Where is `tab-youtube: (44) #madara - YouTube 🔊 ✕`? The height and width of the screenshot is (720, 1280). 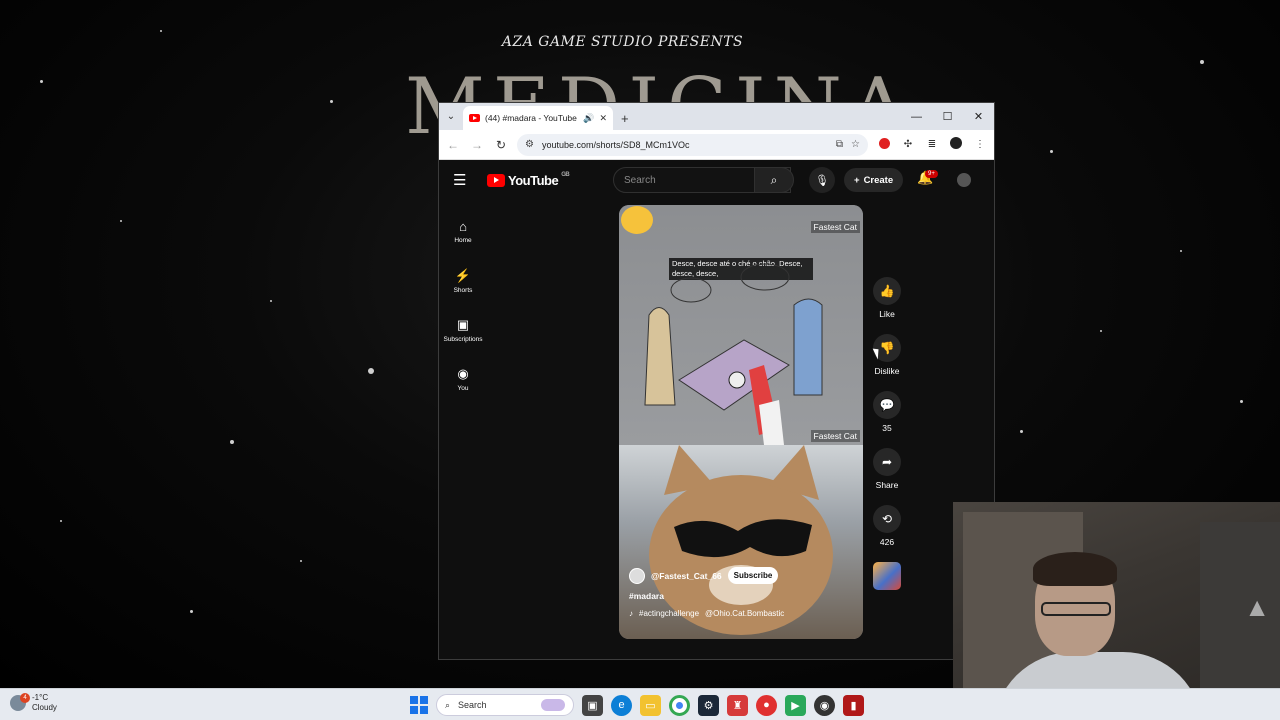
tab-youtube: (44) #madara - YouTube 🔊 ✕ is located at coordinates (538, 118).